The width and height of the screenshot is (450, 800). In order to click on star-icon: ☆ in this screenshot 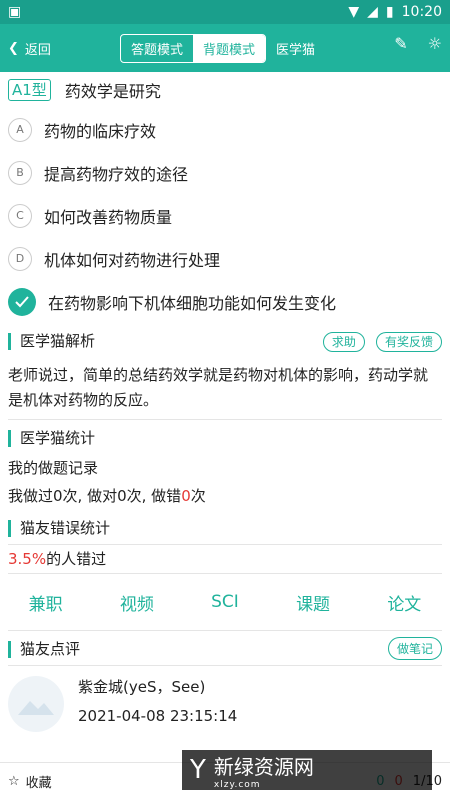, I will do `click(14, 781)`.